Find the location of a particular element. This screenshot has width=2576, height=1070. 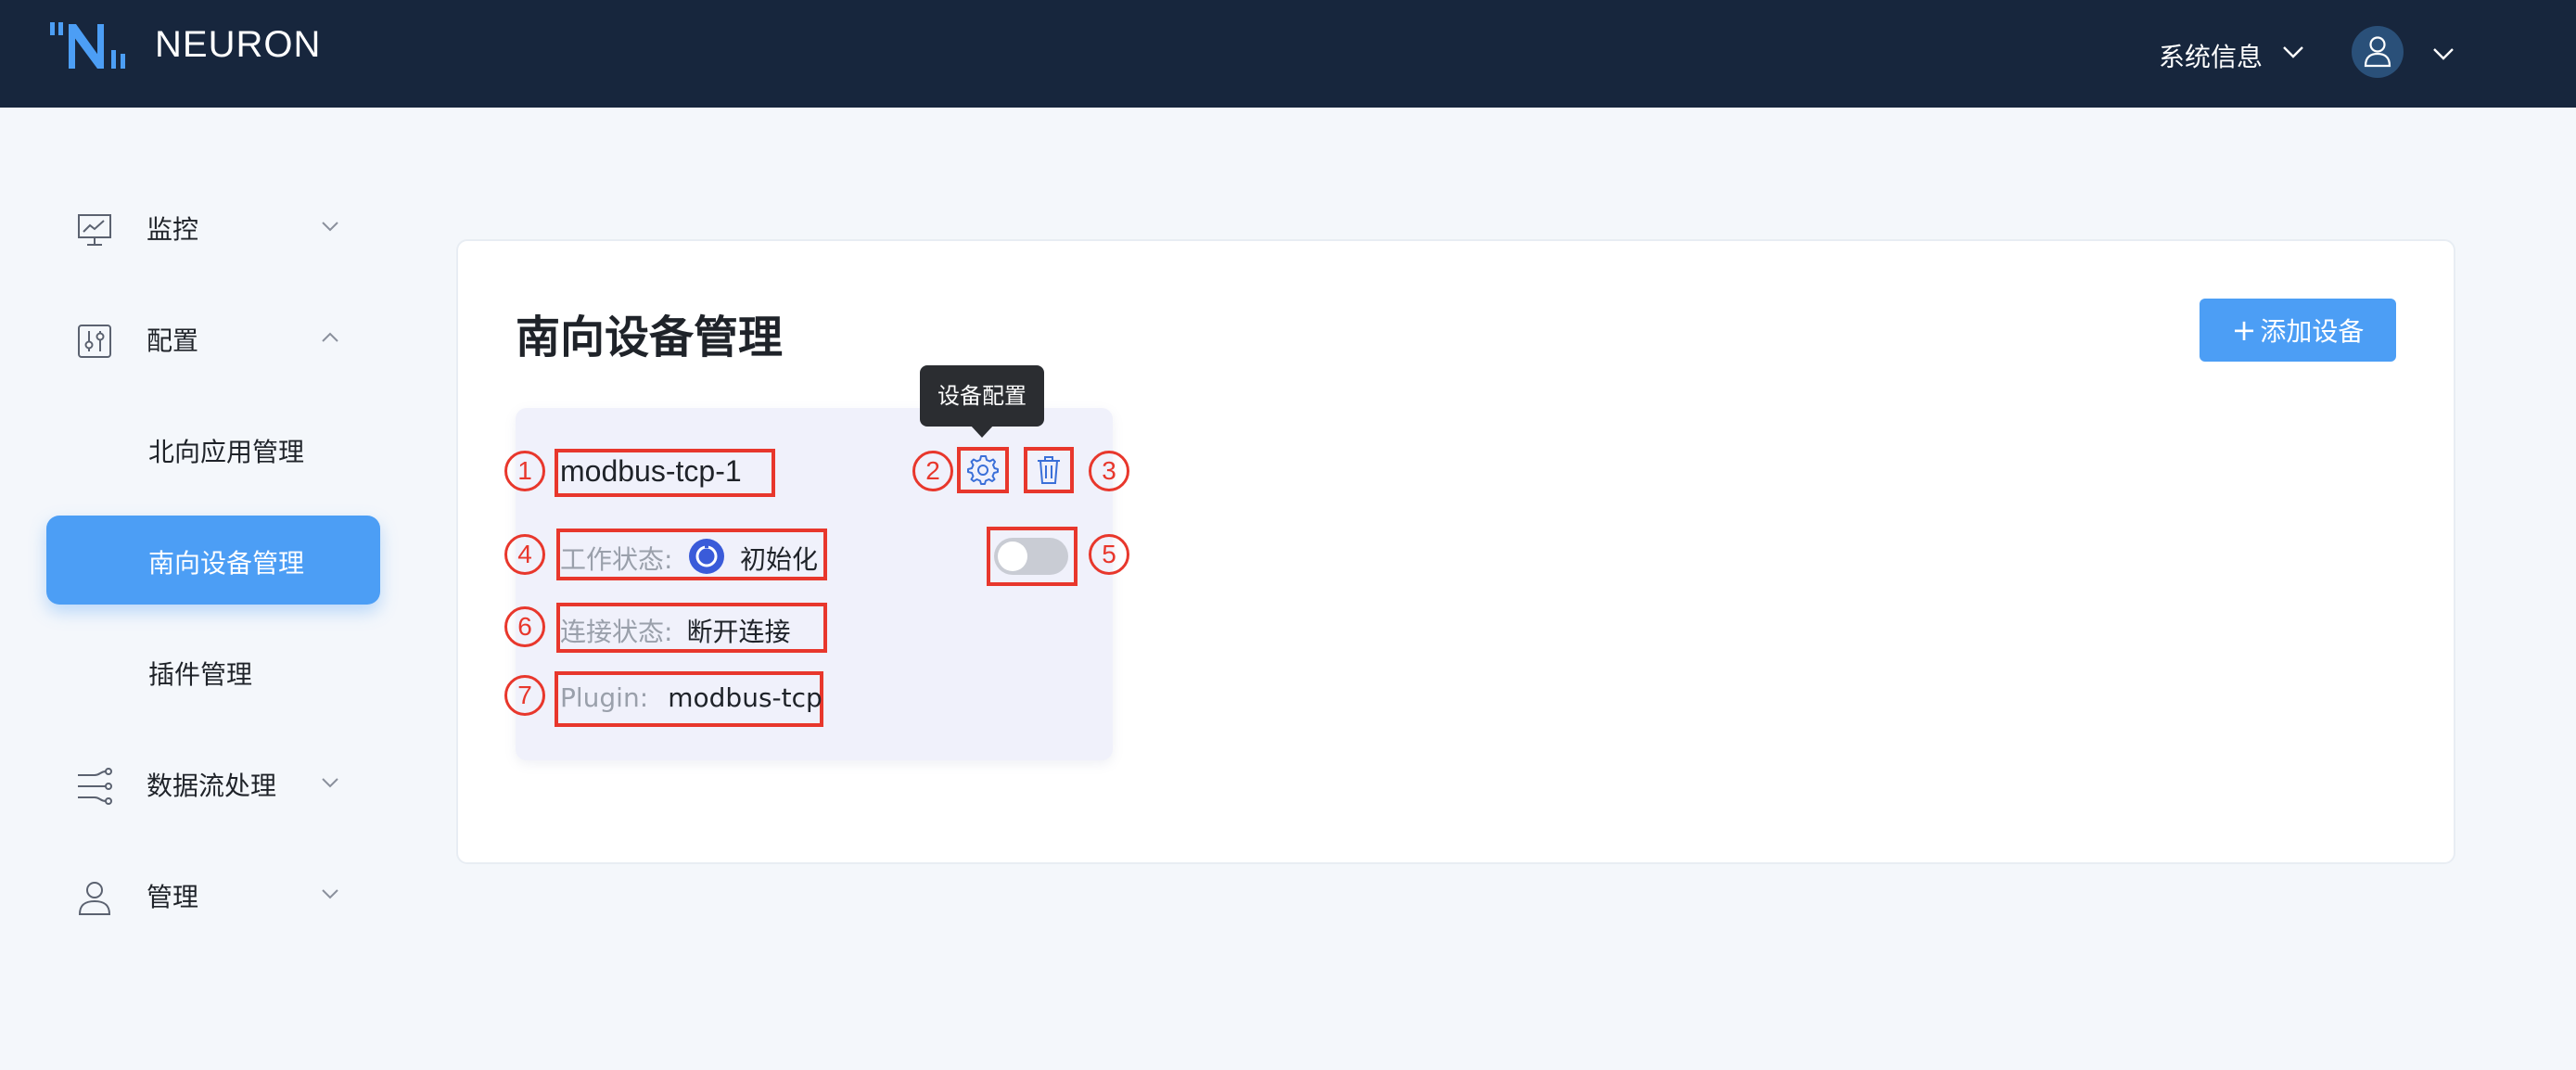

device-name: modbus-tcp-1 is located at coordinates (651, 471).